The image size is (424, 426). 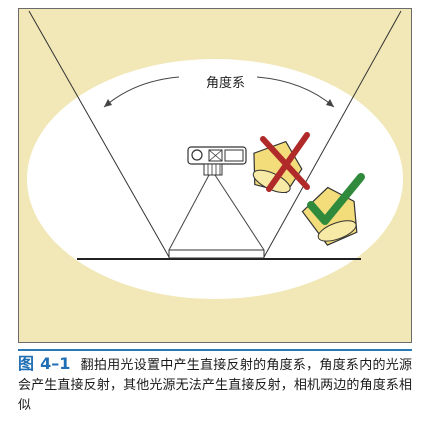 I want to click on caption-rule, so click(x=215, y=350).